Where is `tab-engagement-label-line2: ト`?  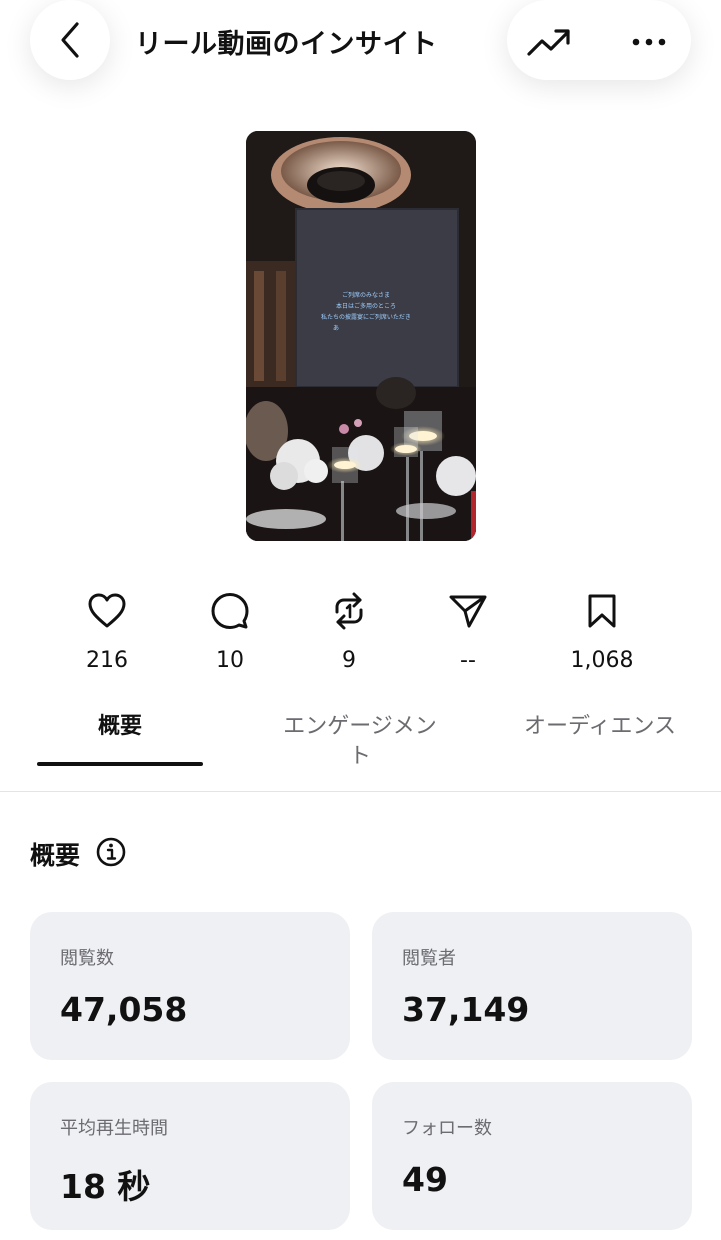 tab-engagement-label-line2: ト is located at coordinates (359, 756).